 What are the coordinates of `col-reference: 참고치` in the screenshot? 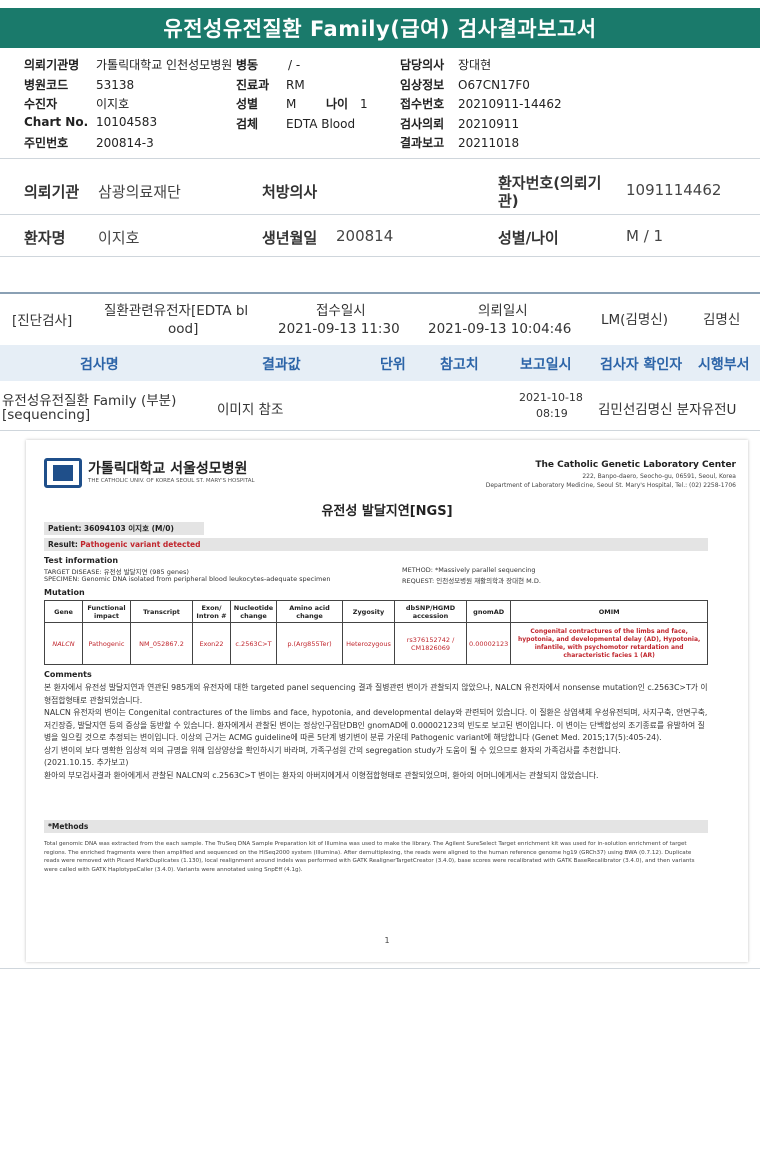 It's located at (459, 365).